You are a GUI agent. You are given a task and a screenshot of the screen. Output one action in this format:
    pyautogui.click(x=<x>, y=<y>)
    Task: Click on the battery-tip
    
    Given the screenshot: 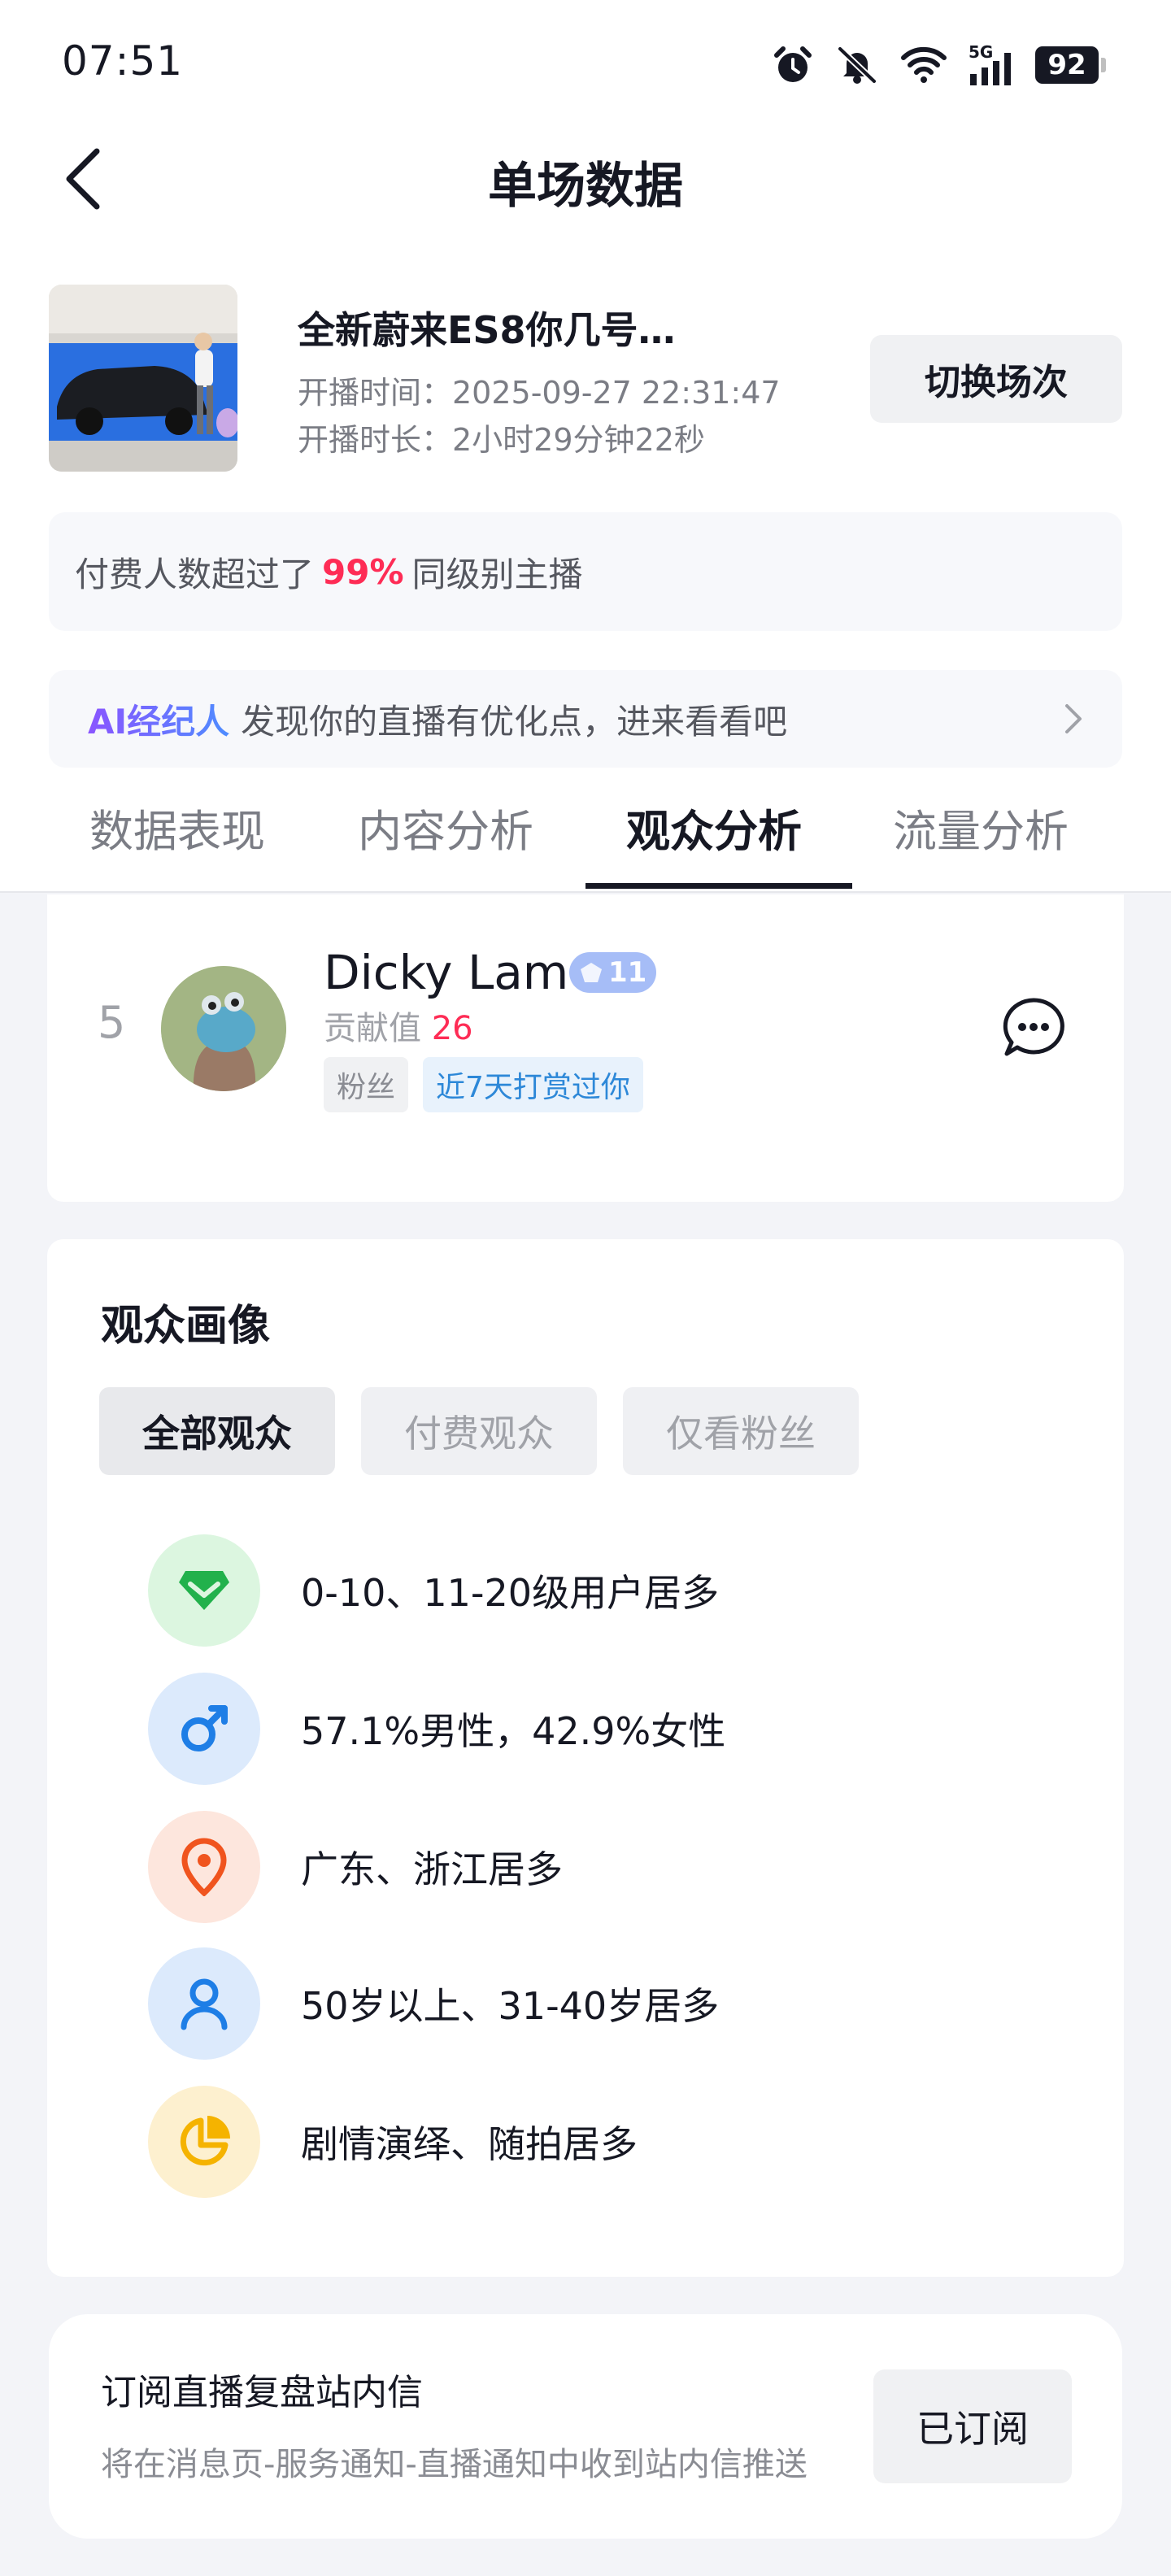 What is the action you would take?
    pyautogui.click(x=1103, y=65)
    